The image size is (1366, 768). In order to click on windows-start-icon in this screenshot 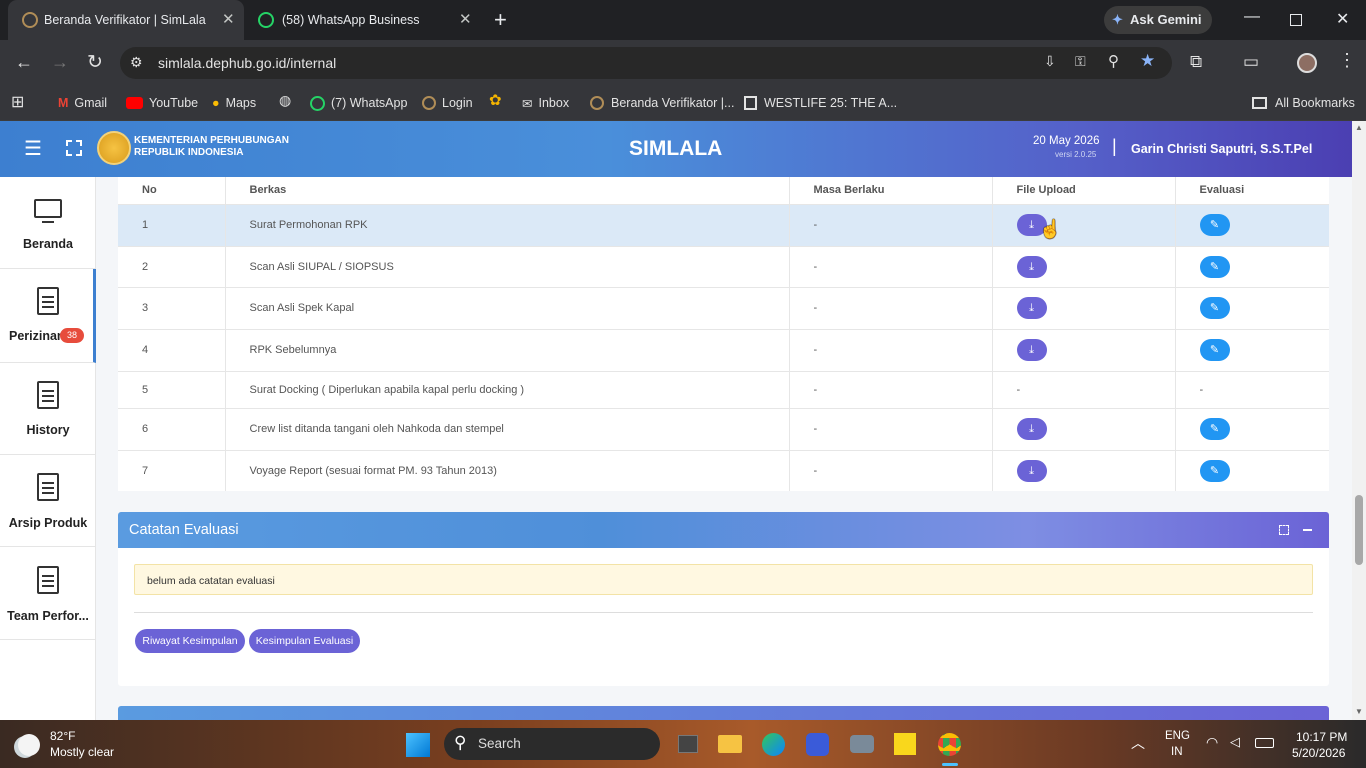, I will do `click(418, 745)`.